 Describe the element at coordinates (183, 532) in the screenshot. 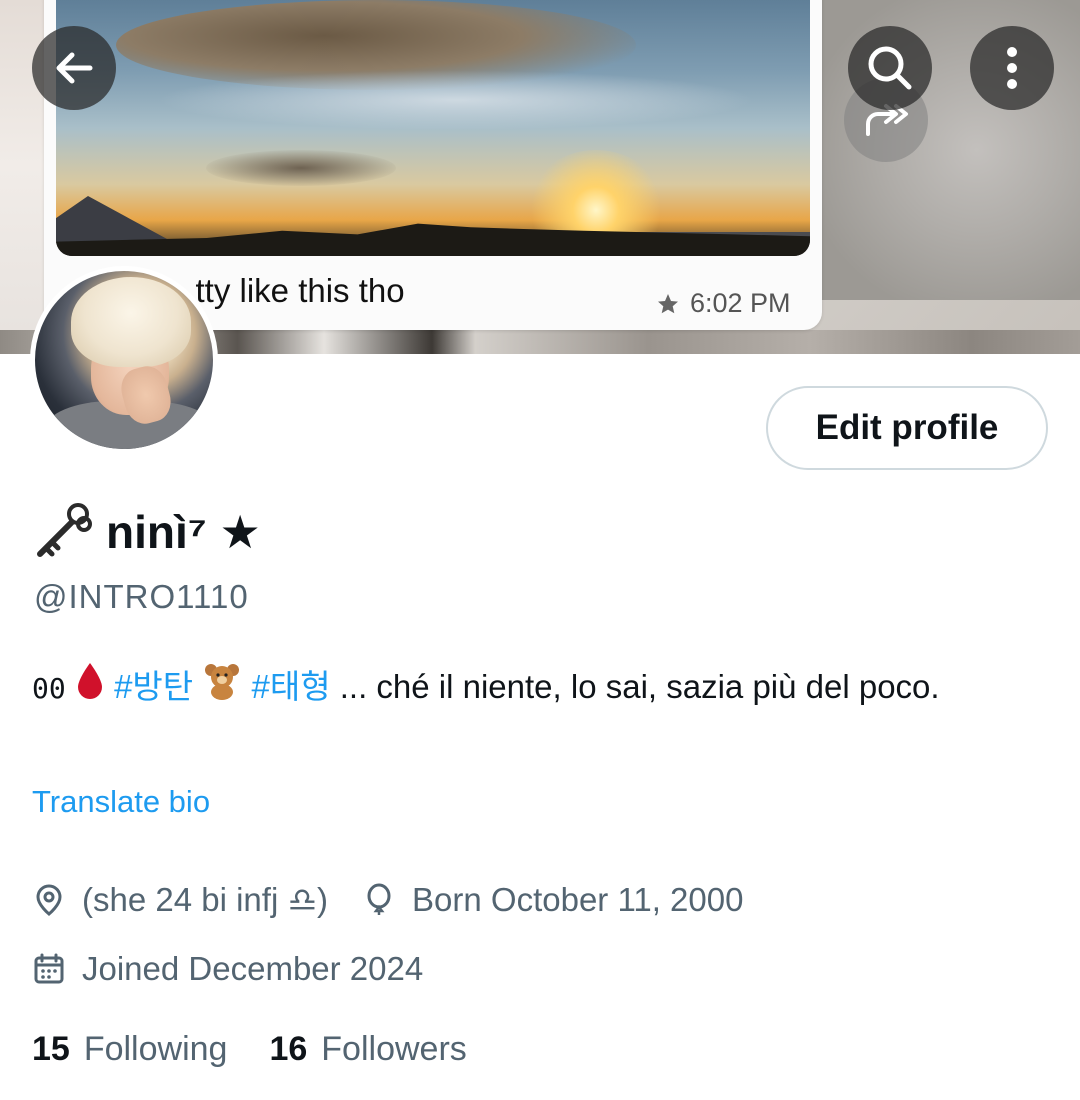

I see `display-name: ninì⁷ ★` at that location.